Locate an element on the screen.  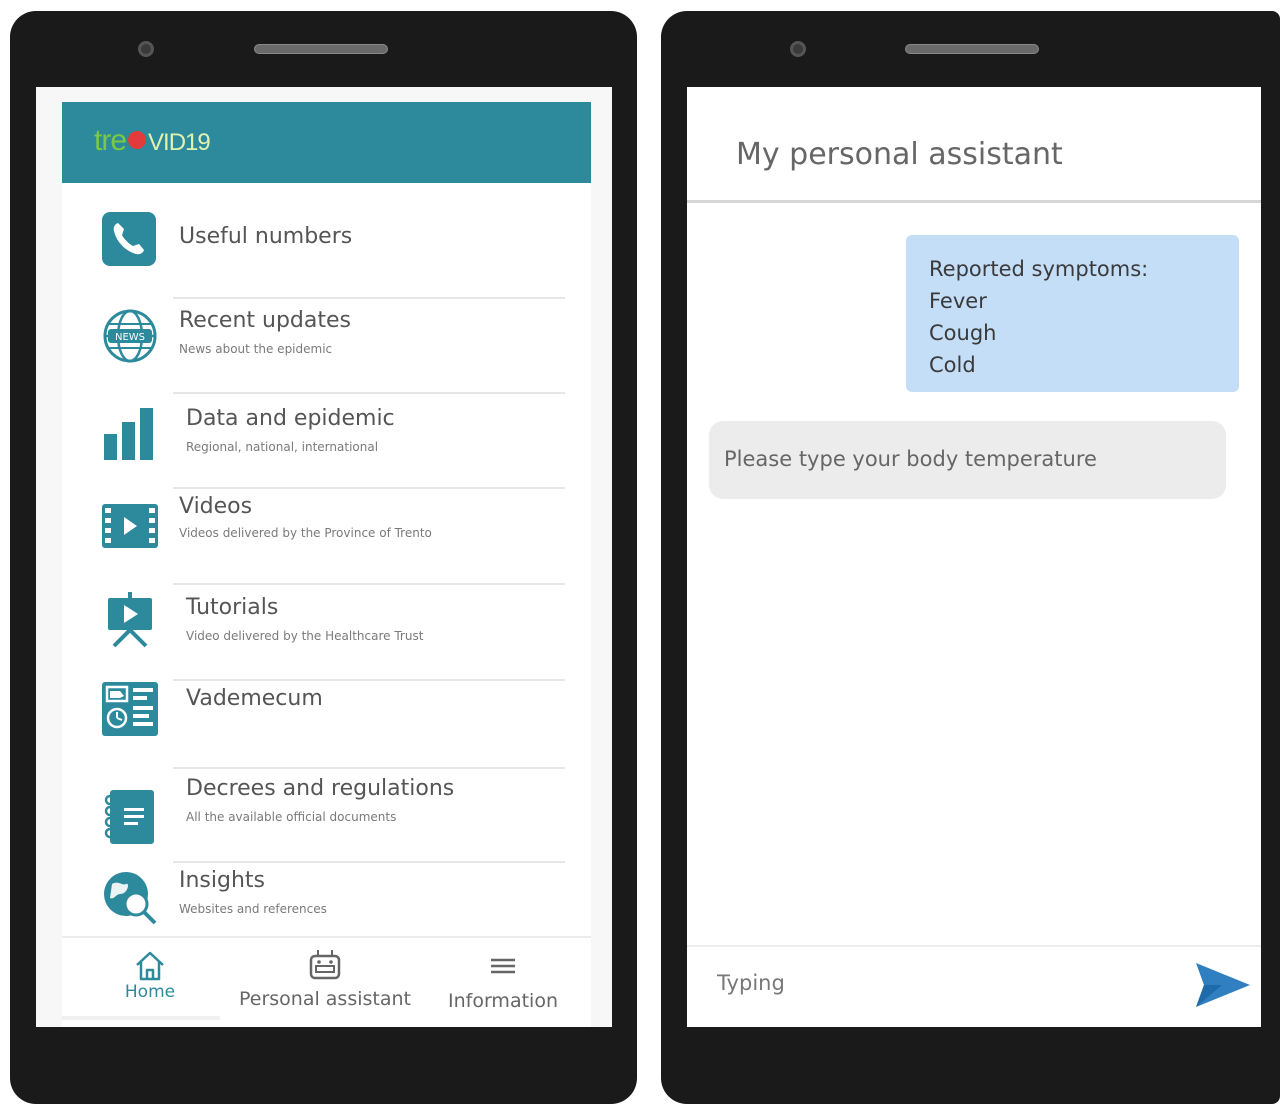
virus-logo-icon is located at coordinates (137, 140).